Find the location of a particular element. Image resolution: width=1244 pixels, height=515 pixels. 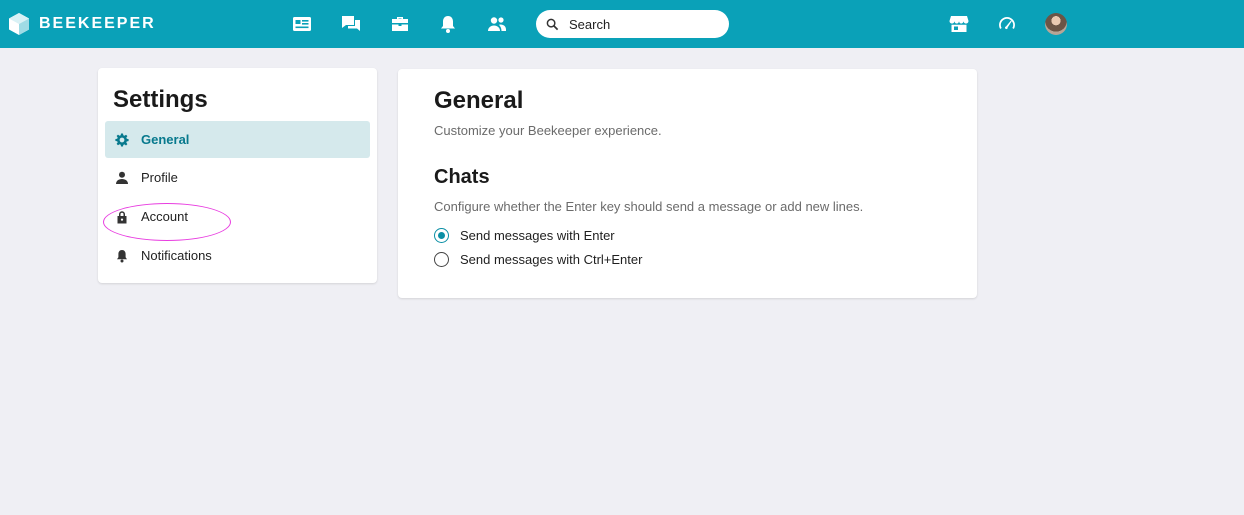

people-icon is located at coordinates (497, 24).